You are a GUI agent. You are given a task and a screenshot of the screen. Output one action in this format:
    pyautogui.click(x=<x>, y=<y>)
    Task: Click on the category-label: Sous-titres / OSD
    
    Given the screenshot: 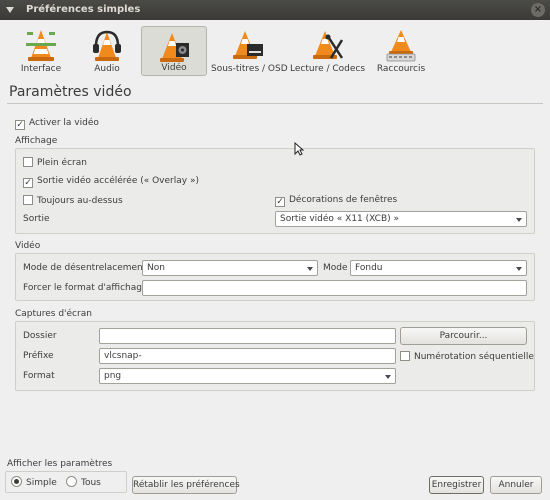 What is the action you would take?
    pyautogui.click(x=249, y=69)
    